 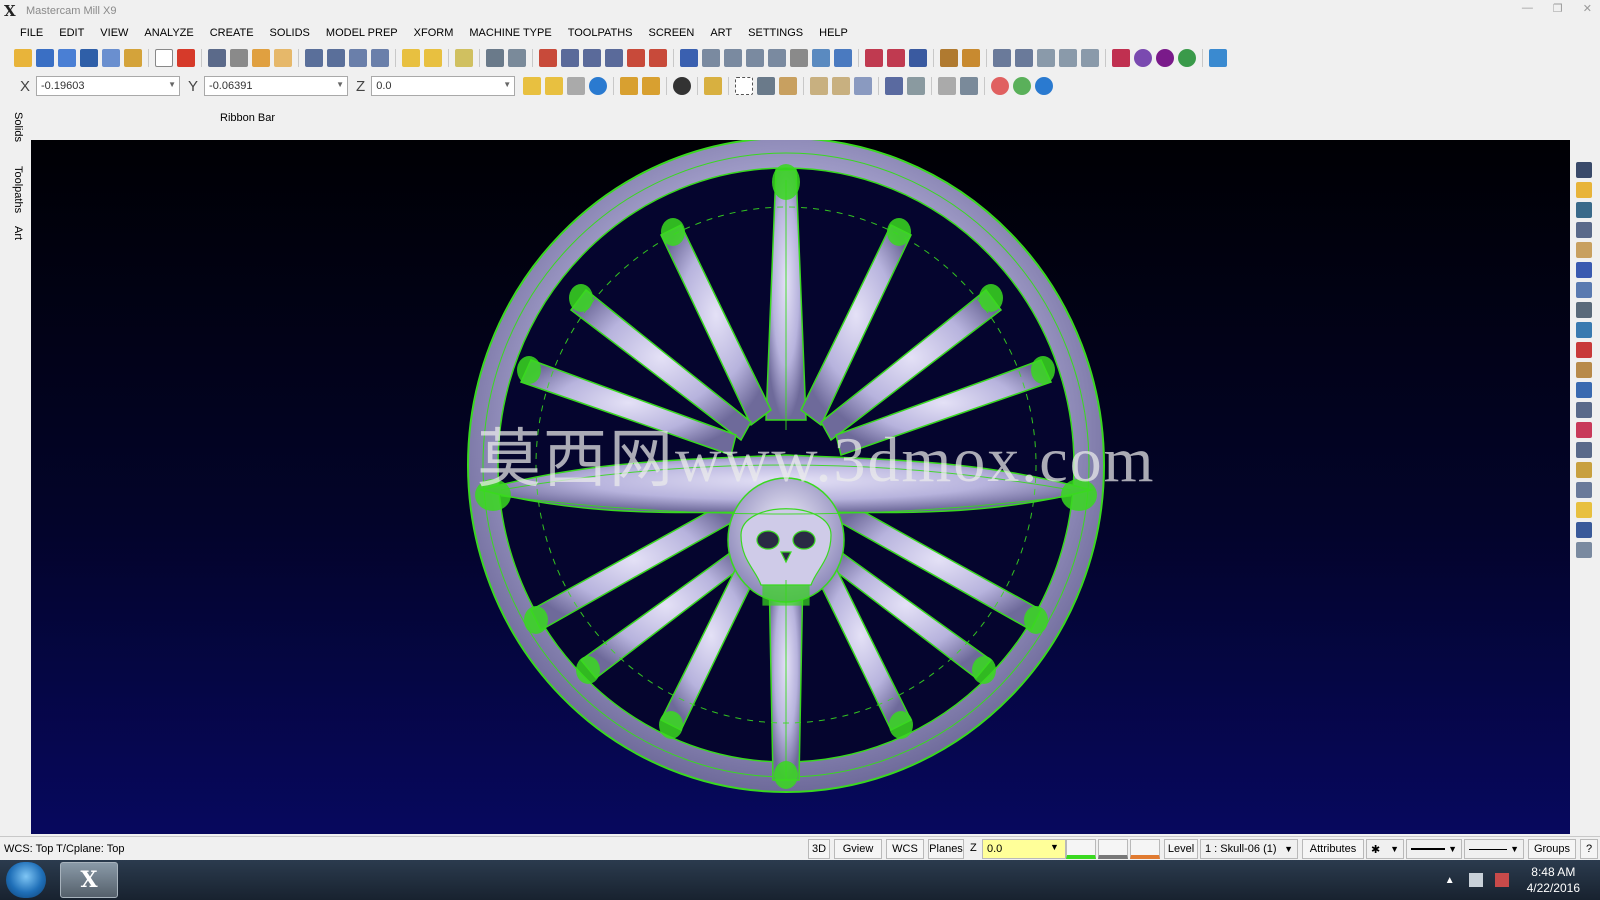 I want to click on y-coordinate-field: -0.06391 ▼, so click(x=276, y=86).